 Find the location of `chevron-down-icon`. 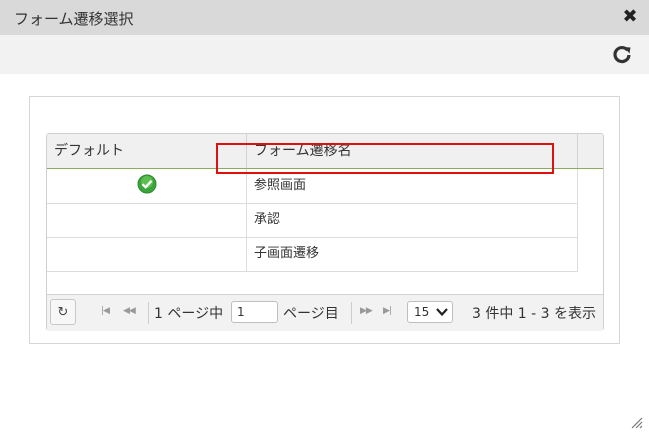

chevron-down-icon is located at coordinates (442, 312).